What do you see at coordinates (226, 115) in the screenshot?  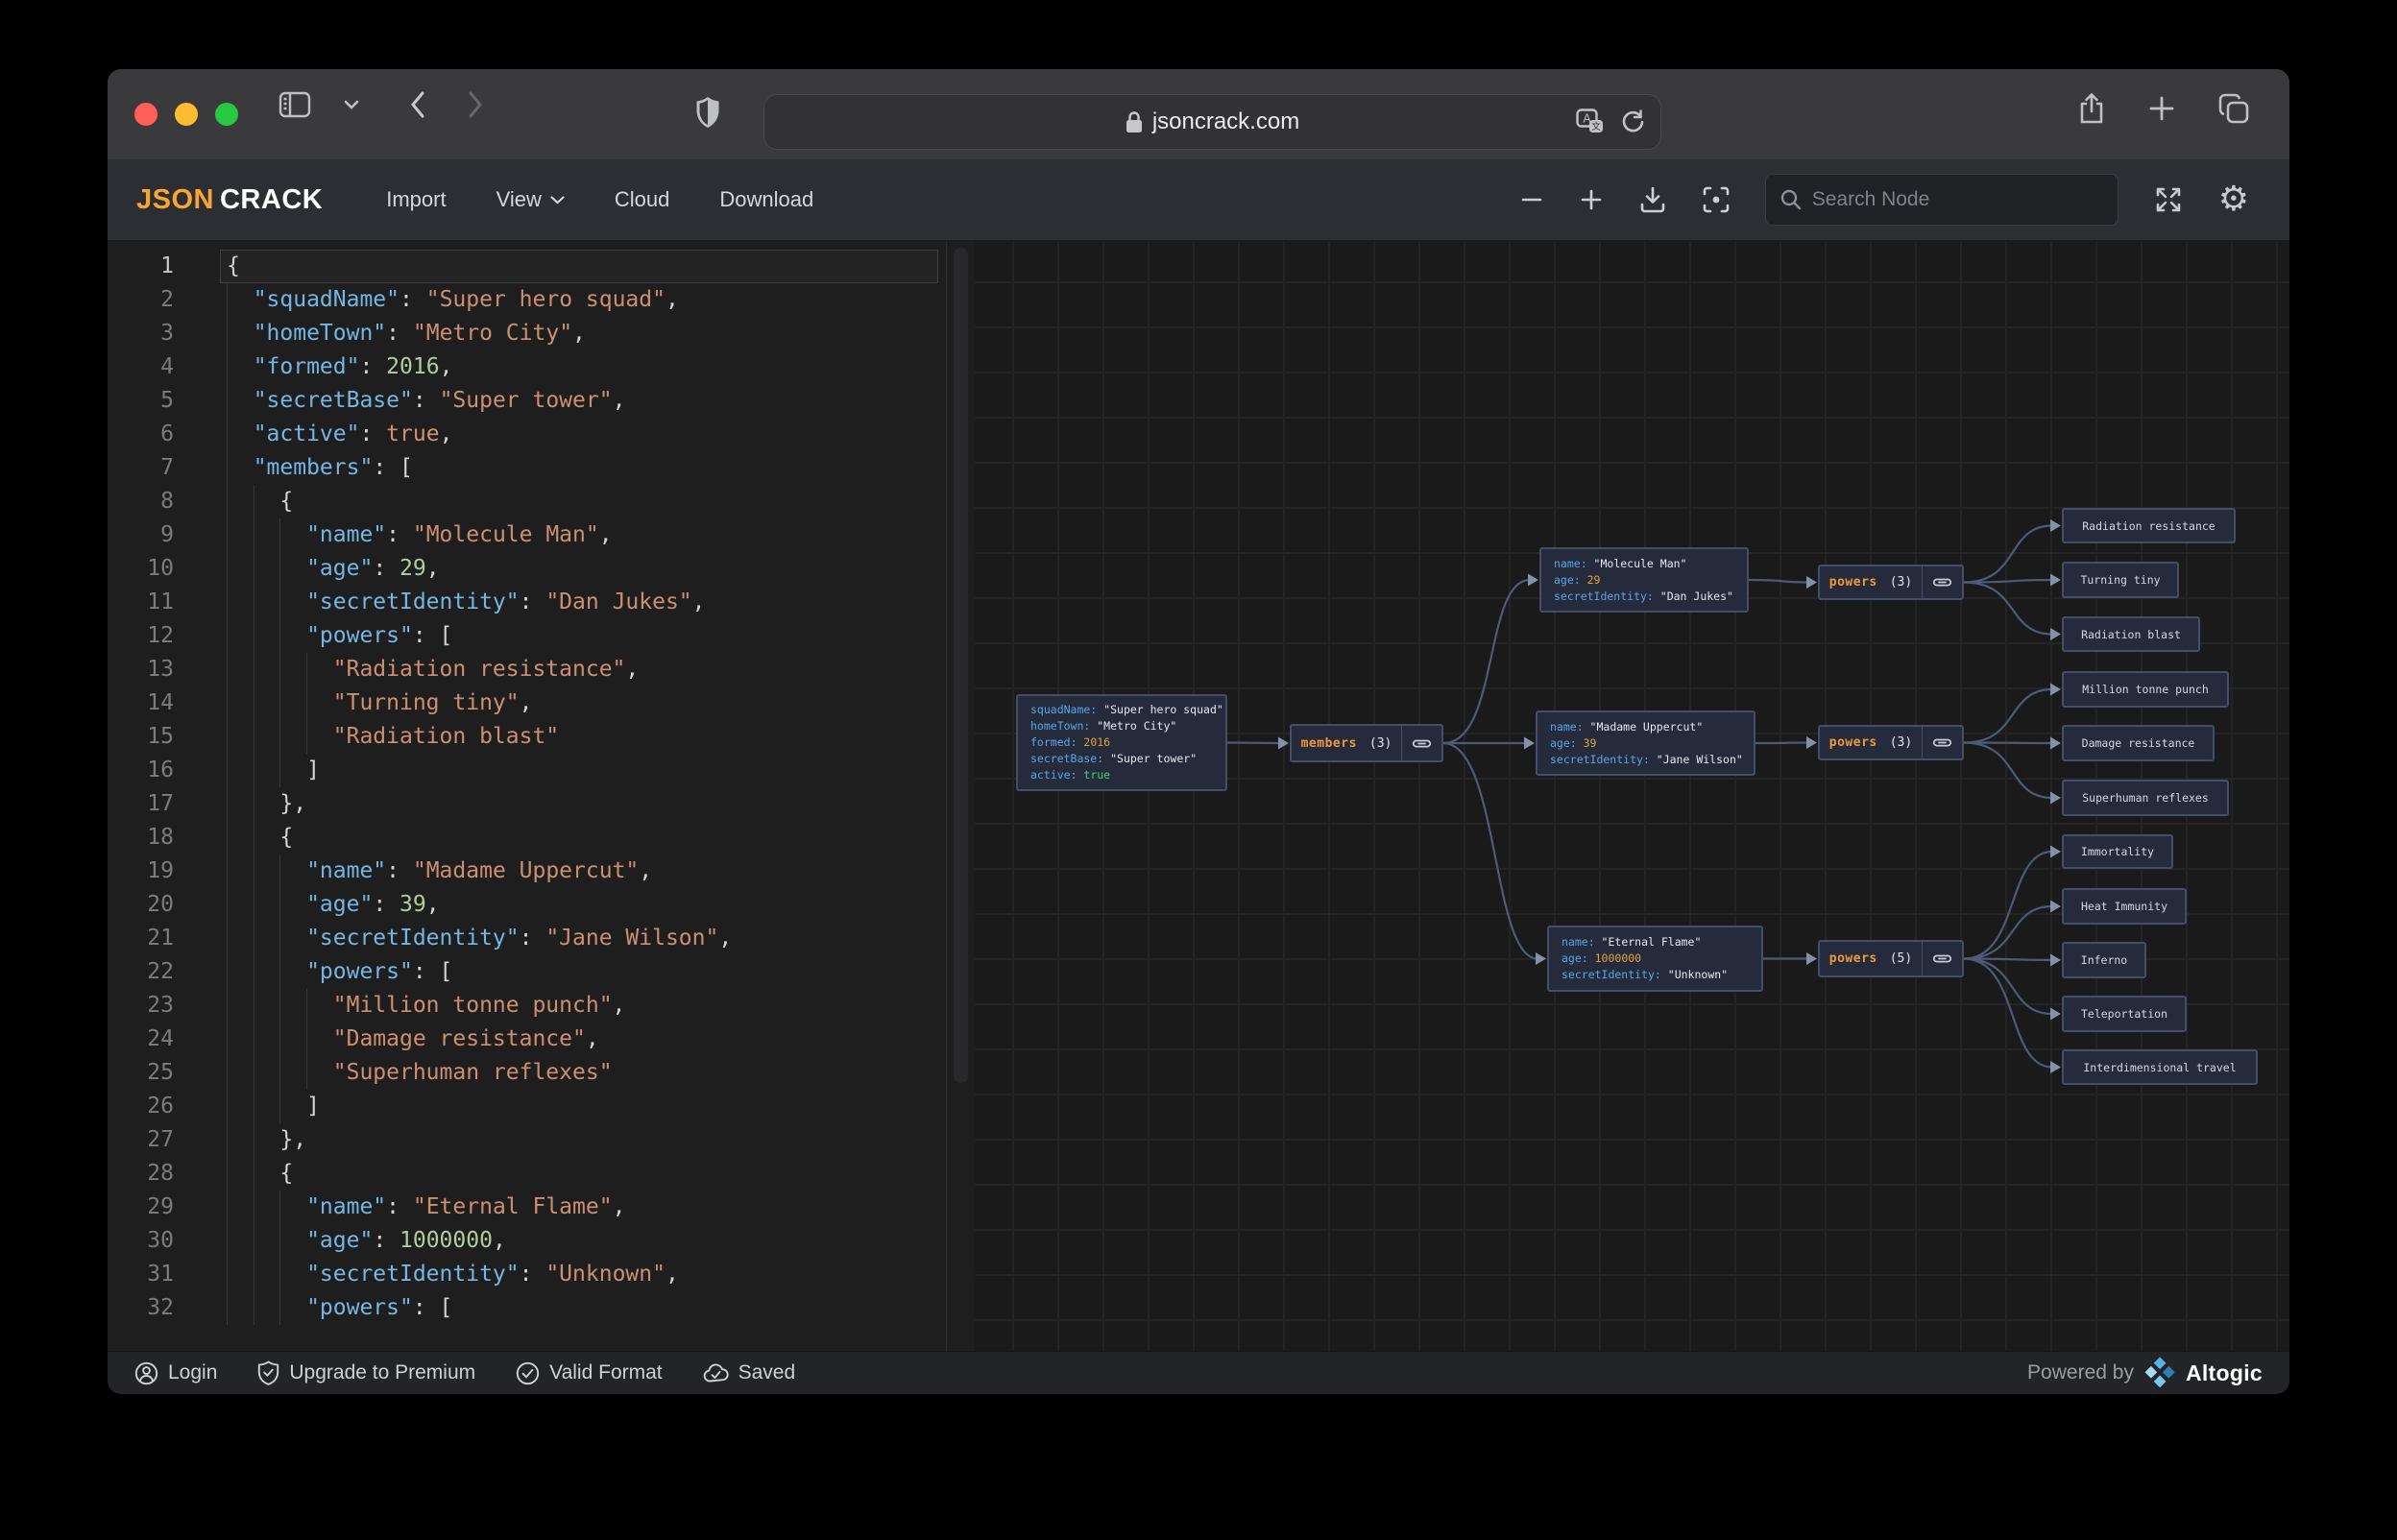 I see `zoom-window-button` at bounding box center [226, 115].